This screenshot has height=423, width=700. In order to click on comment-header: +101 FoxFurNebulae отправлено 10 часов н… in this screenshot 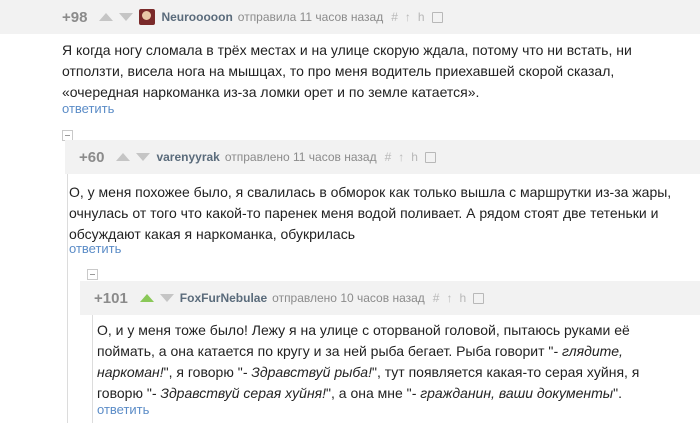, I will do `click(390, 298)`.